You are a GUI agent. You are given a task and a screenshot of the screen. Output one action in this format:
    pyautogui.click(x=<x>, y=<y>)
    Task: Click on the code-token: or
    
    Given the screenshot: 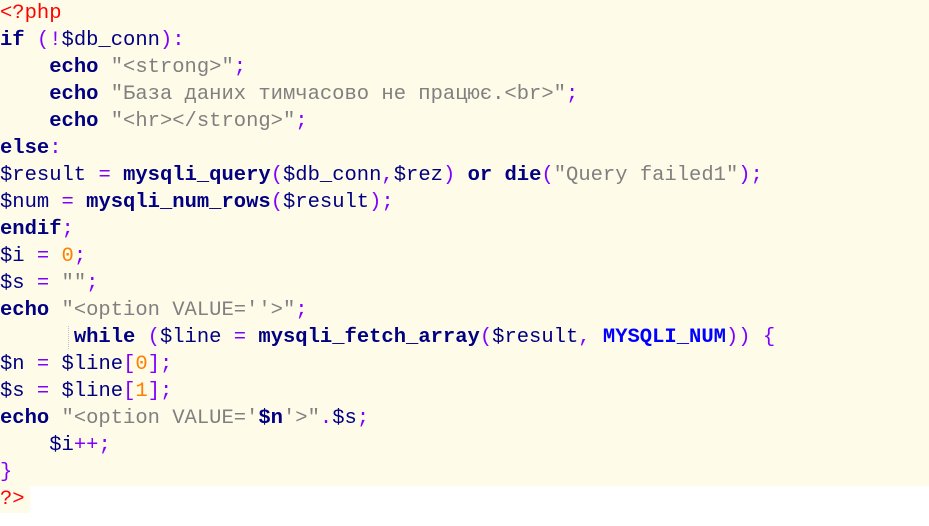 What is the action you would take?
    pyautogui.click(x=480, y=175)
    